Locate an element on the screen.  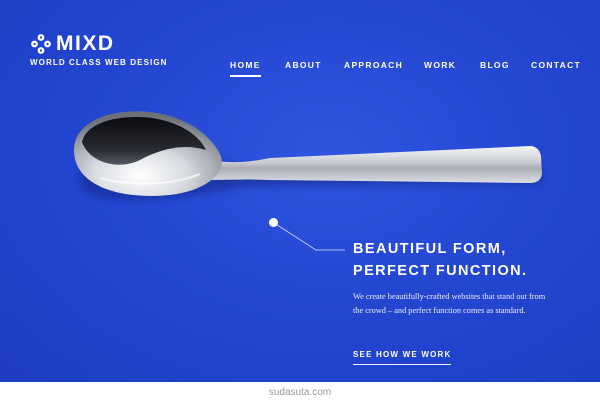
callout-line is located at coordinates (309, 236).